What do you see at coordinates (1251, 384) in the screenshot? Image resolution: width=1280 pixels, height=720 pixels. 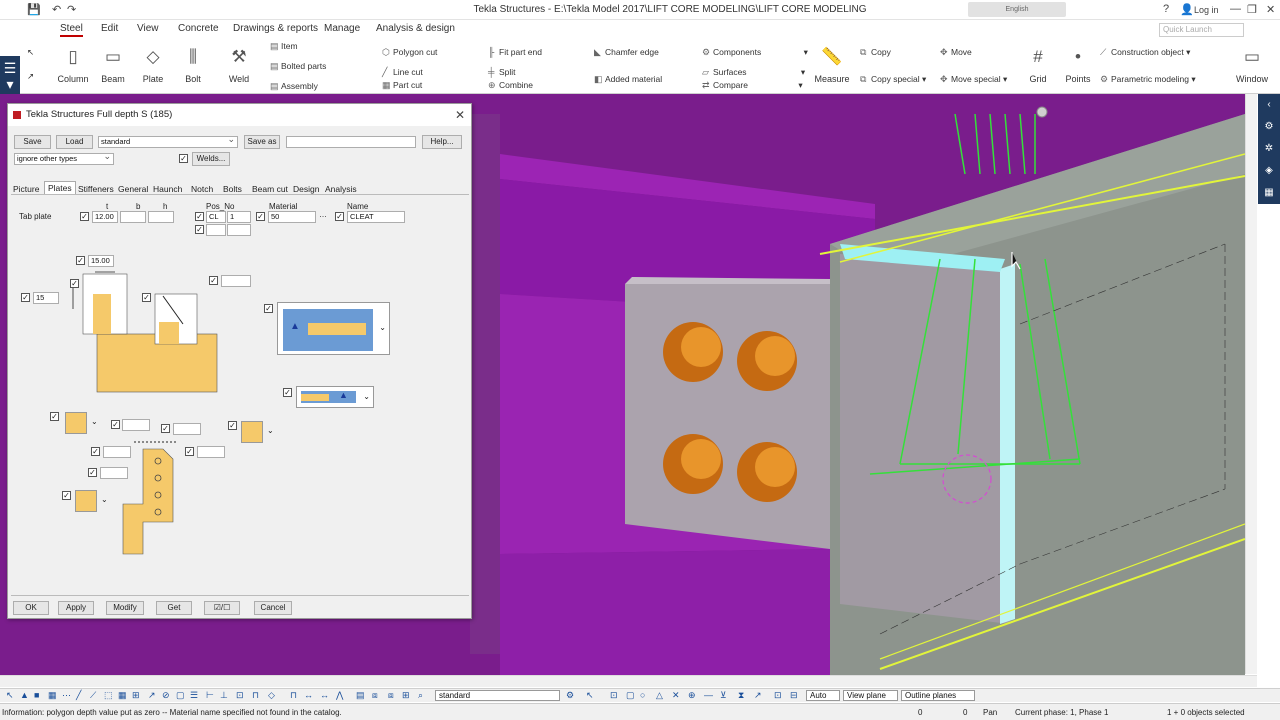 I see `vertical-scrollbar` at bounding box center [1251, 384].